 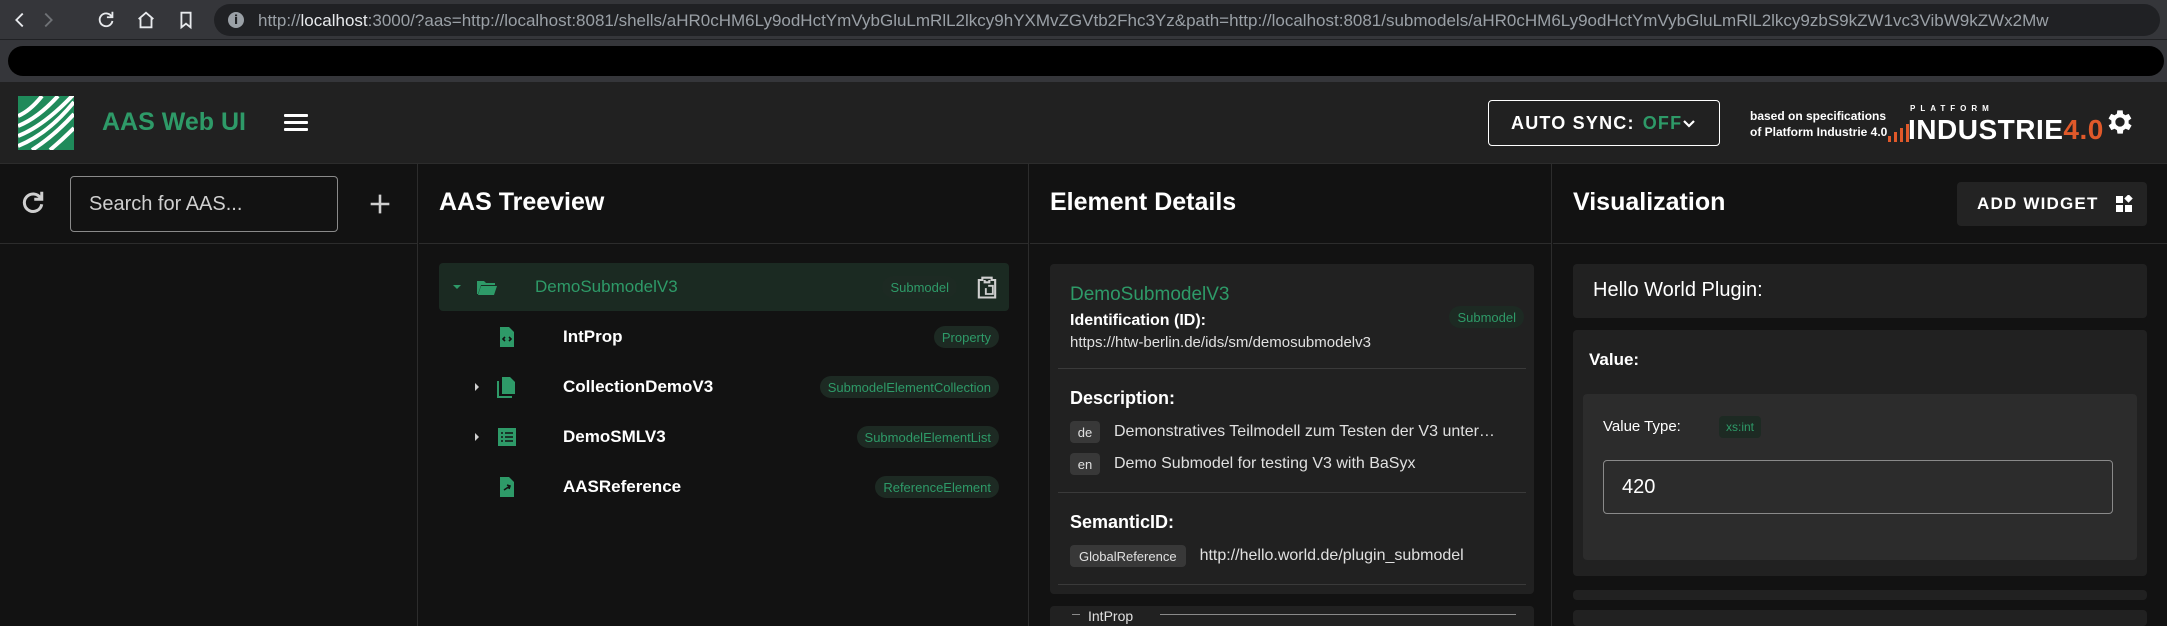 I want to click on forward-button, so click(x=48, y=20).